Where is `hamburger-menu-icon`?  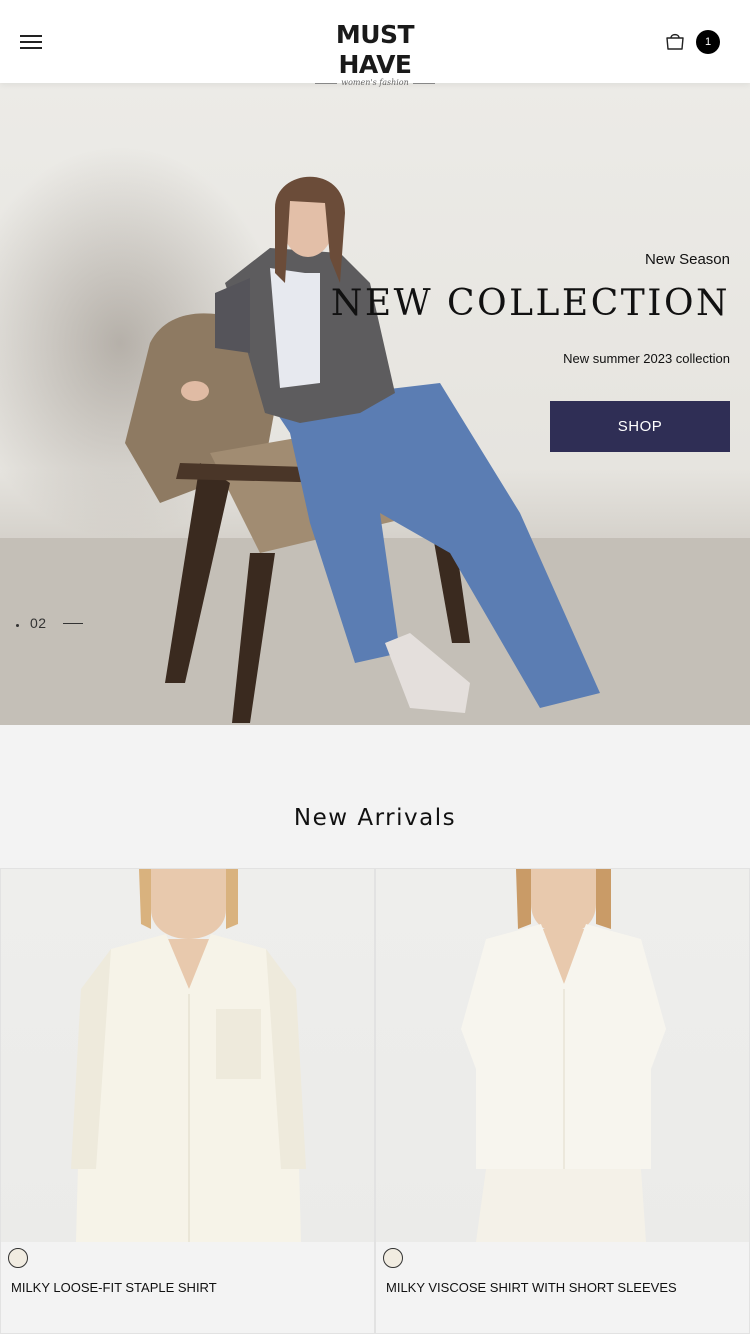 hamburger-menu-icon is located at coordinates (31, 42).